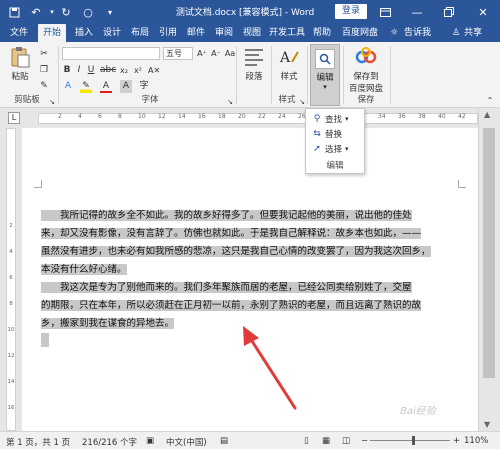  What do you see at coordinates (216, 53) in the screenshot?
I see `shrink-font-icon: A⁻` at bounding box center [216, 53].